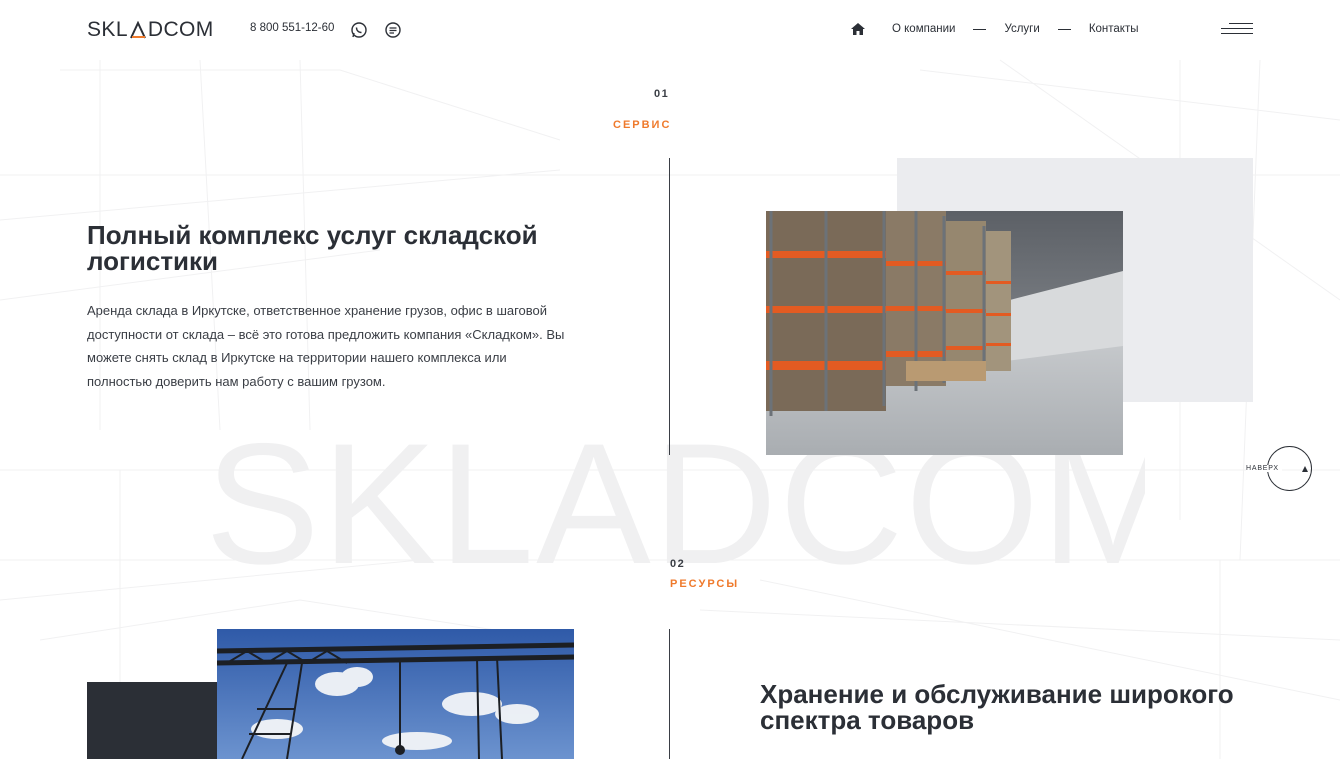 The height and width of the screenshot is (759, 1340). I want to click on section-number: 02, so click(678, 564).